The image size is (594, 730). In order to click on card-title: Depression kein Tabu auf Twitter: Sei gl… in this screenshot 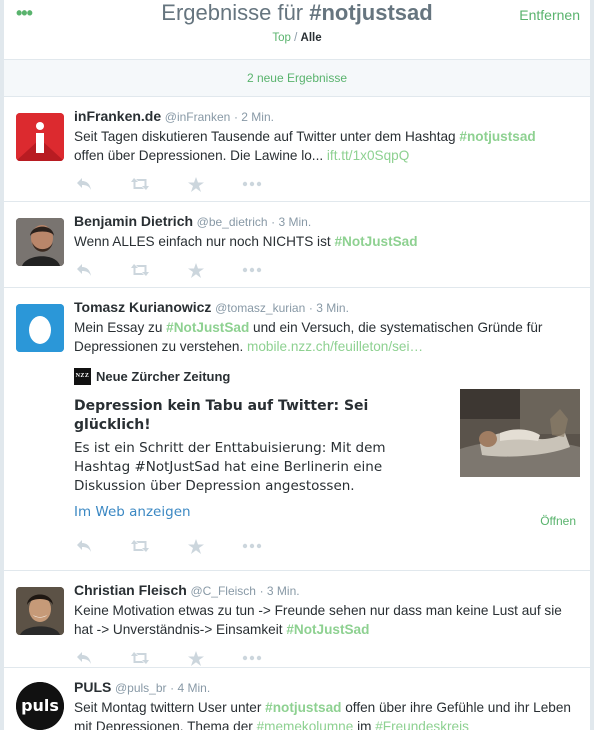, I will do `click(239, 416)`.